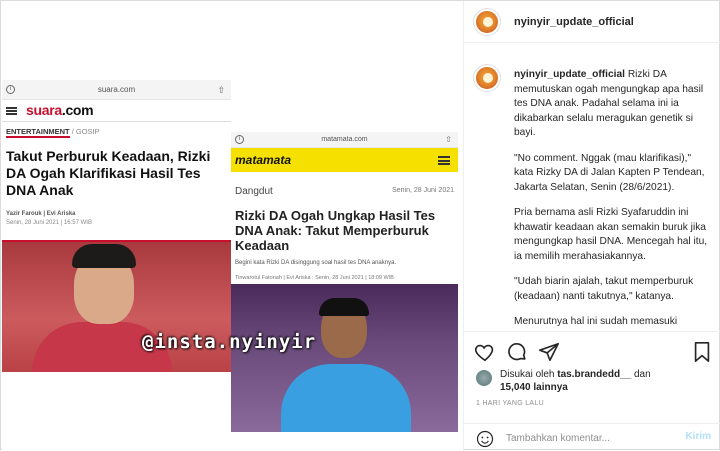 Image resolution: width=720 pixels, height=451 pixels. I want to click on post-header: nyinyir_update_official, so click(592, 22).